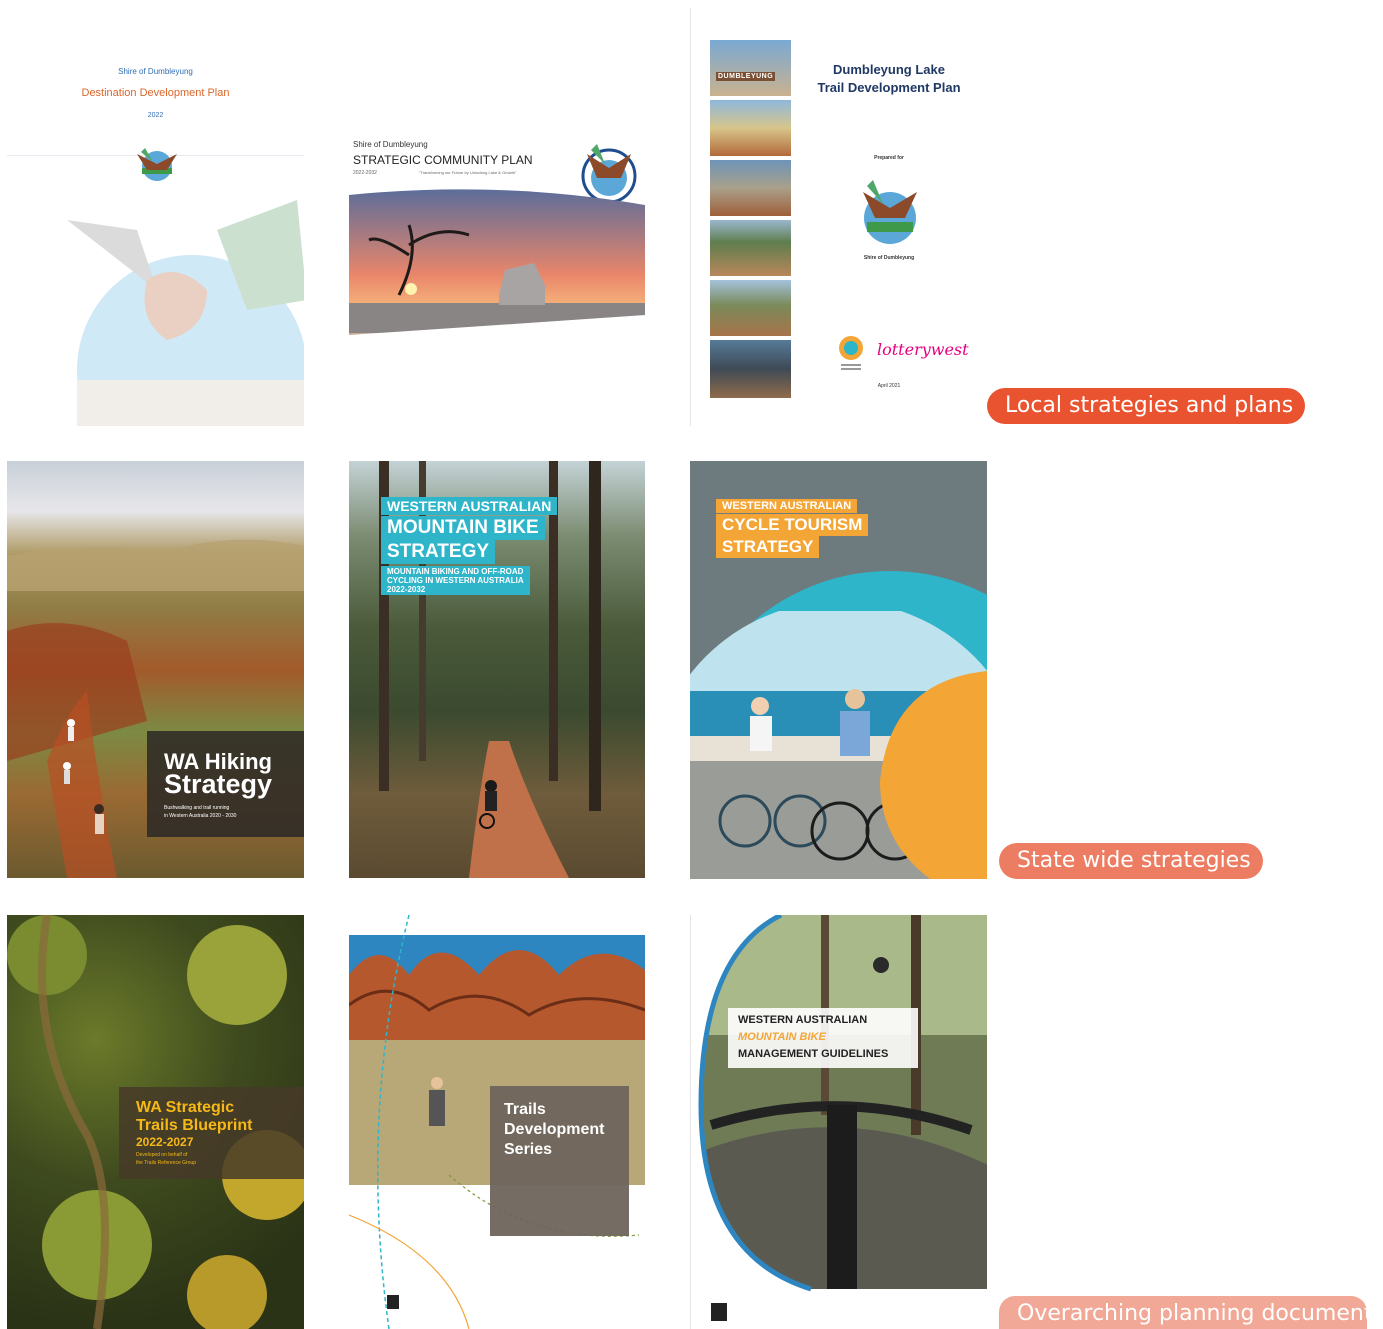 The height and width of the screenshot is (1329, 1383). Describe the element at coordinates (889, 87) in the screenshot. I see `cover-title-line2: Trail Development Plan` at that location.